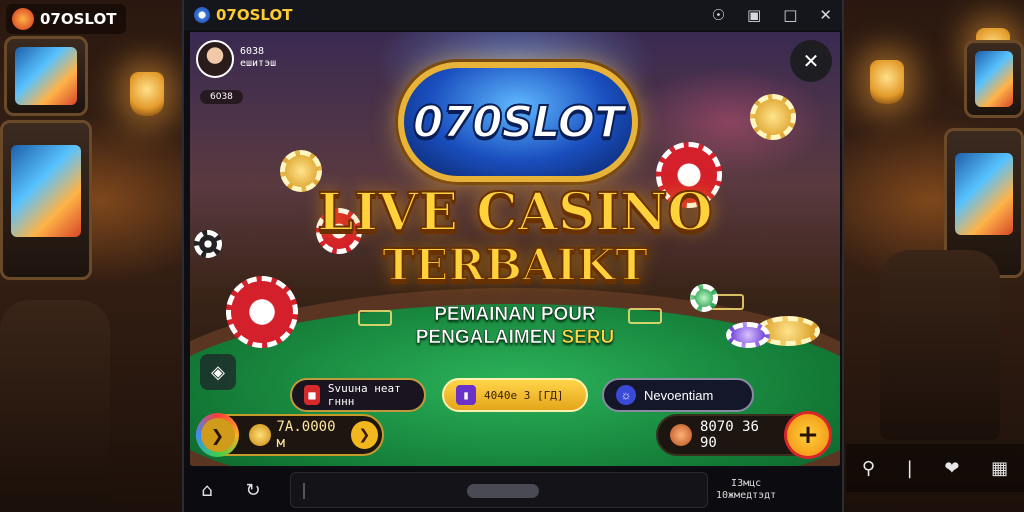  Describe the element at coordinates (825, 15) in the screenshot. I see `close-icon: ✕` at that location.